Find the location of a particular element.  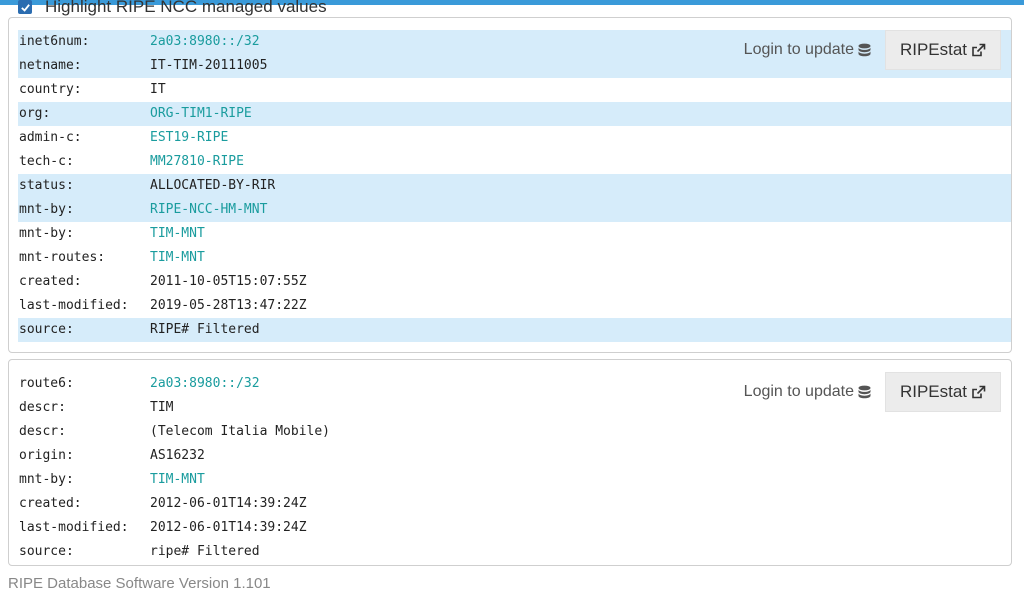

attribute-key: status: is located at coordinates (46, 185).